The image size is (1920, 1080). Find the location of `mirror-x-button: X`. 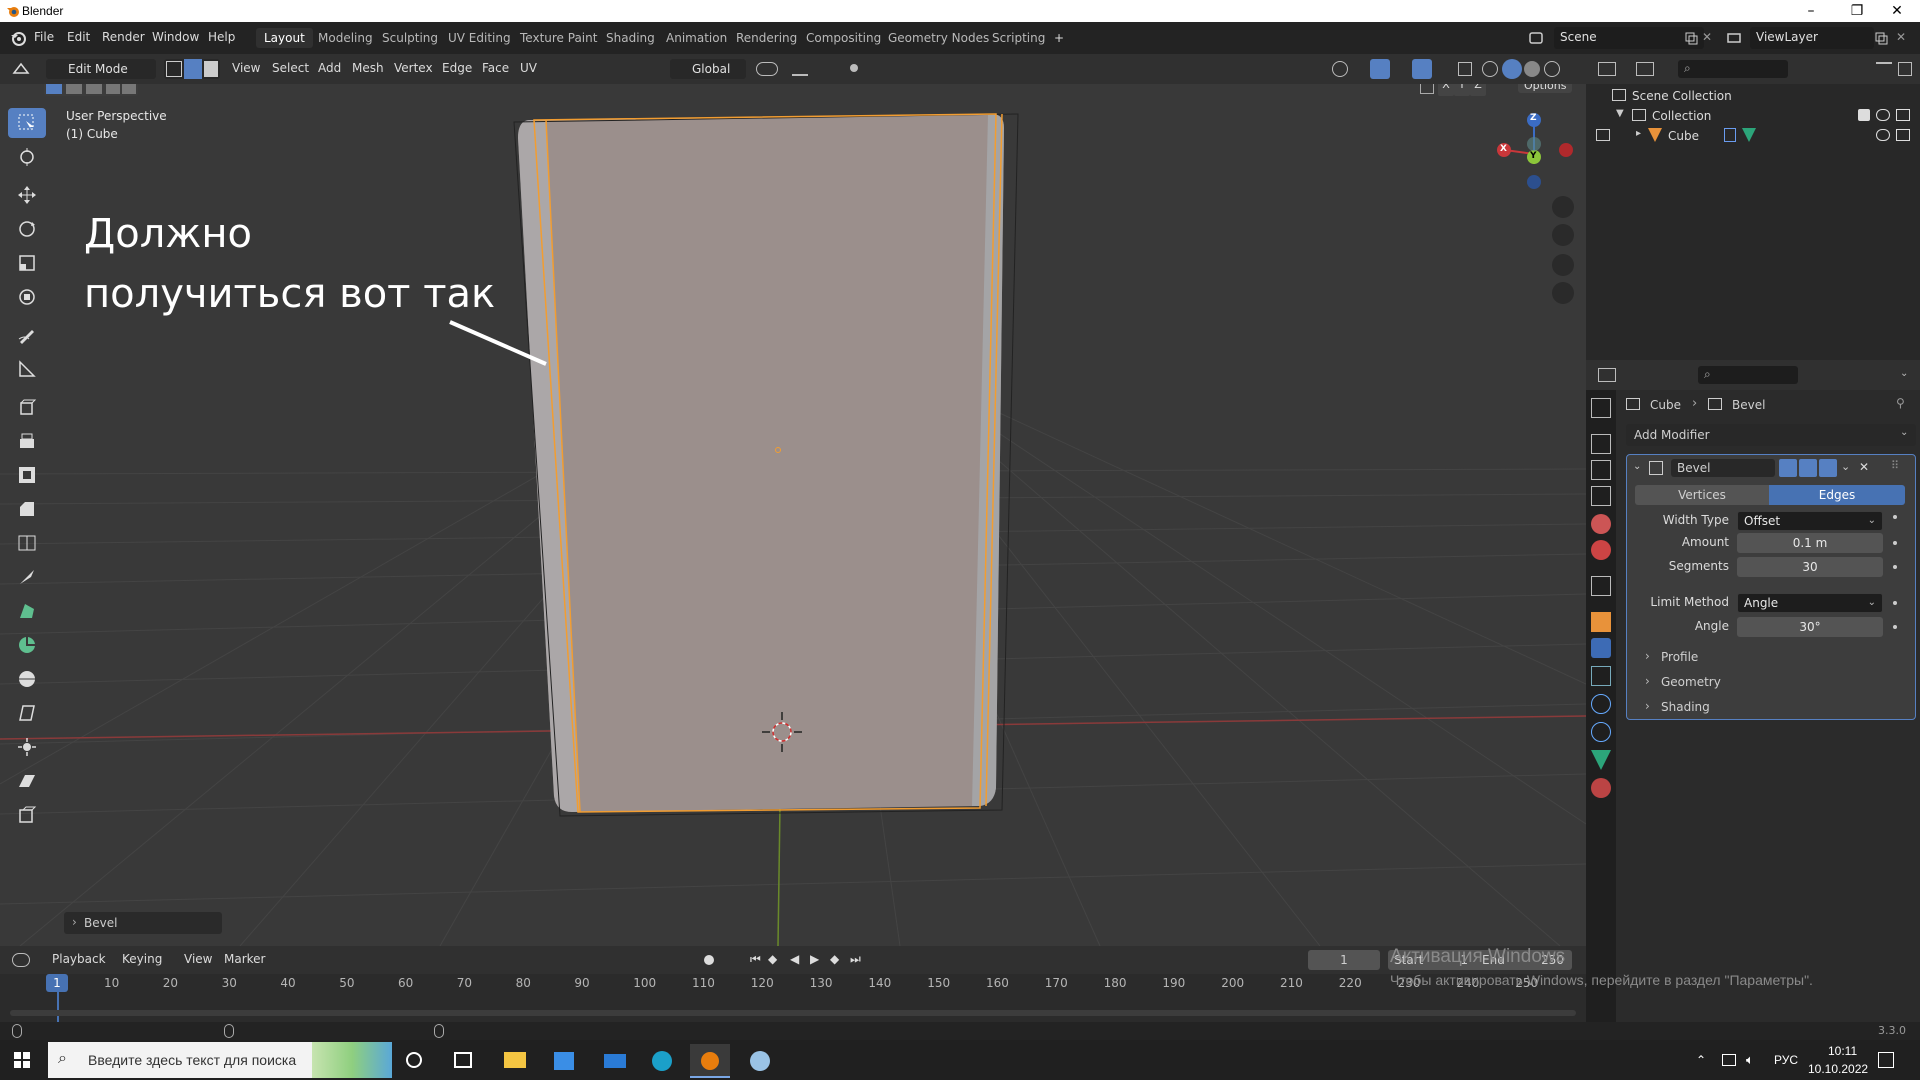

mirror-x-button: X is located at coordinates (1446, 90).